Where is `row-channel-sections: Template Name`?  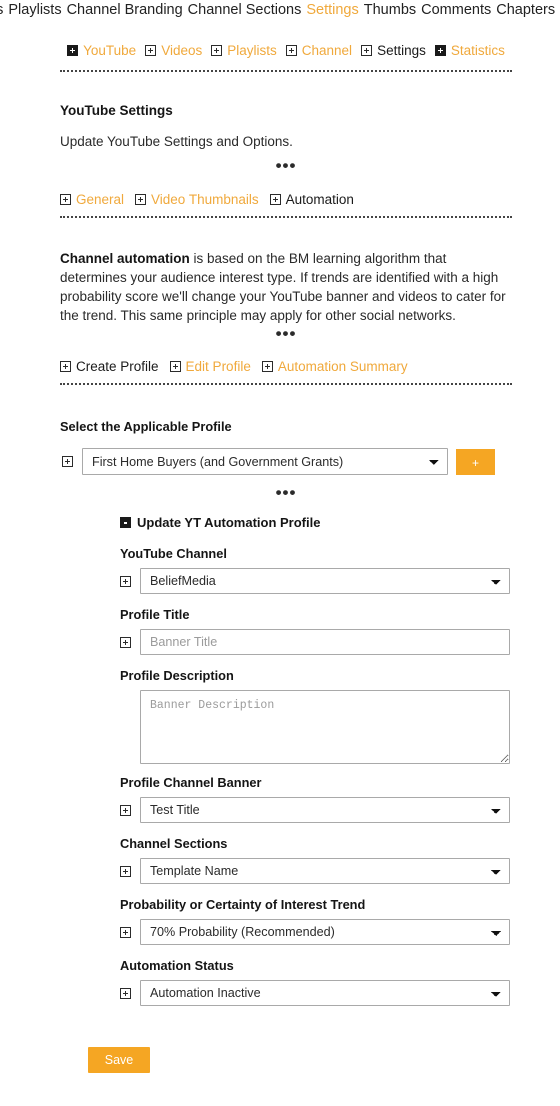 row-channel-sections: Template Name is located at coordinates (315, 871).